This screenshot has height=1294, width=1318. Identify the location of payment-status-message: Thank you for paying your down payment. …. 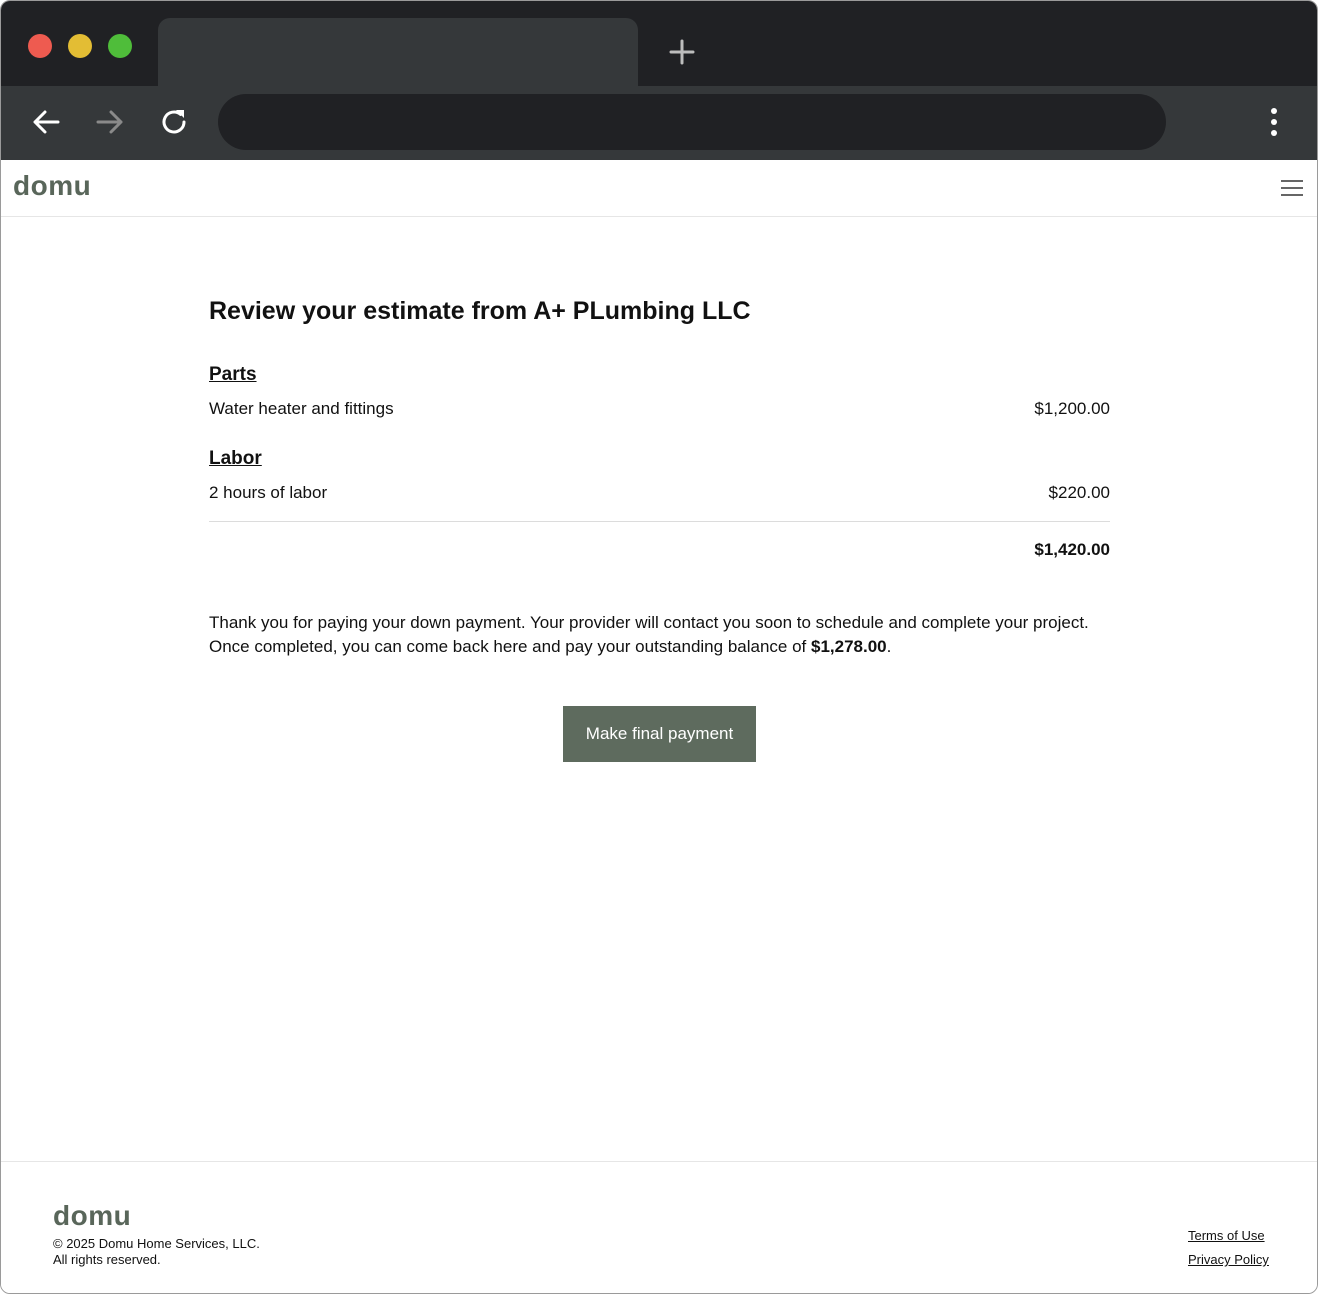
(649, 634).